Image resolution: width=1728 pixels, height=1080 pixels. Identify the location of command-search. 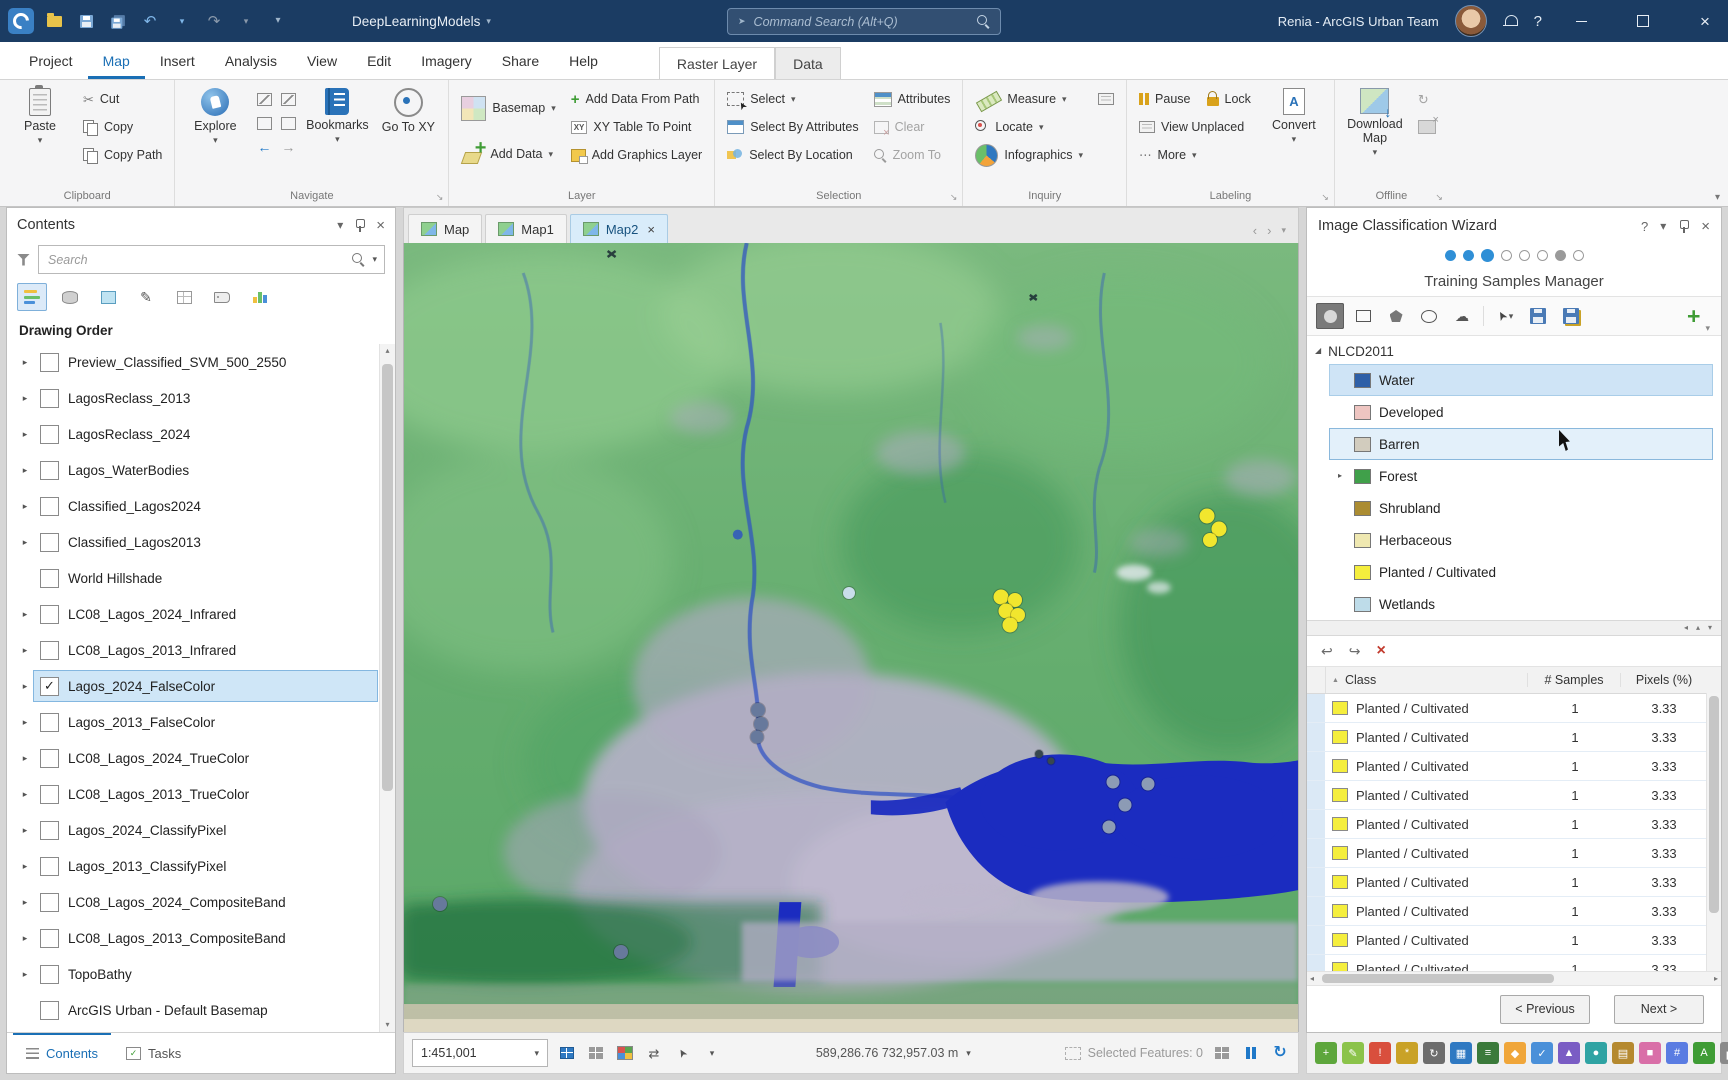
(864, 21).